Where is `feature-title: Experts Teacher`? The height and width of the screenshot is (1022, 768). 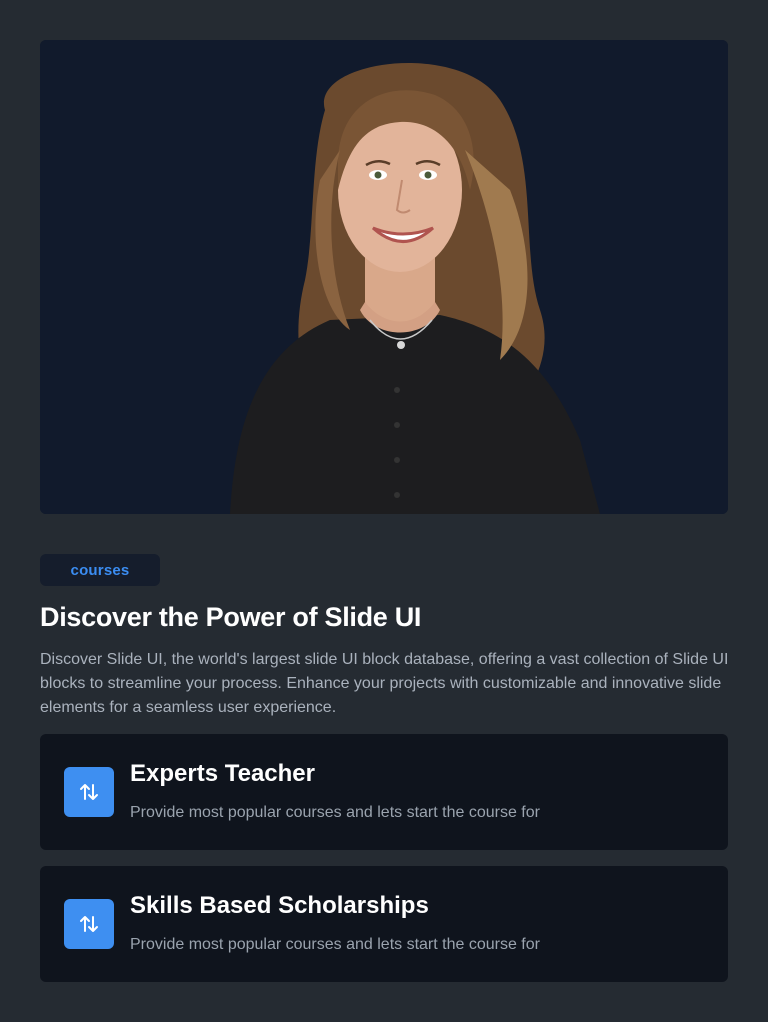 feature-title: Experts Teacher is located at coordinates (222, 773).